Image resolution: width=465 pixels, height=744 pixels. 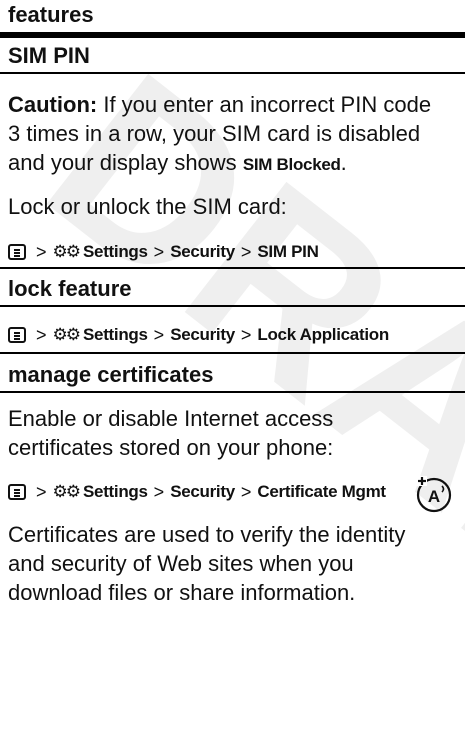 What do you see at coordinates (288, 251) in the screenshot?
I see `path-sim-pin: SIM PIN` at bounding box center [288, 251].